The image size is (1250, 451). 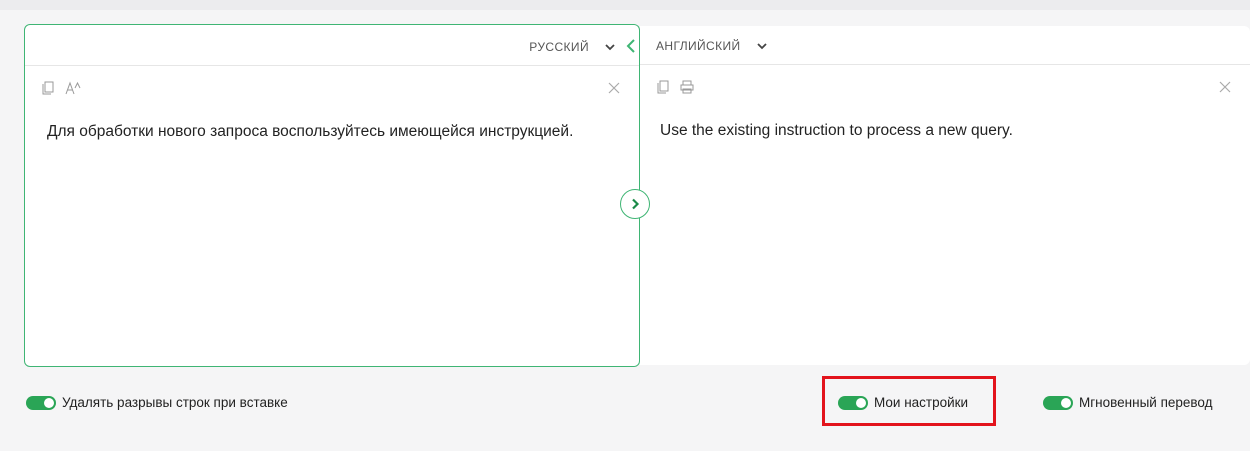 I want to click on chevron-right-icon, so click(x=636, y=204).